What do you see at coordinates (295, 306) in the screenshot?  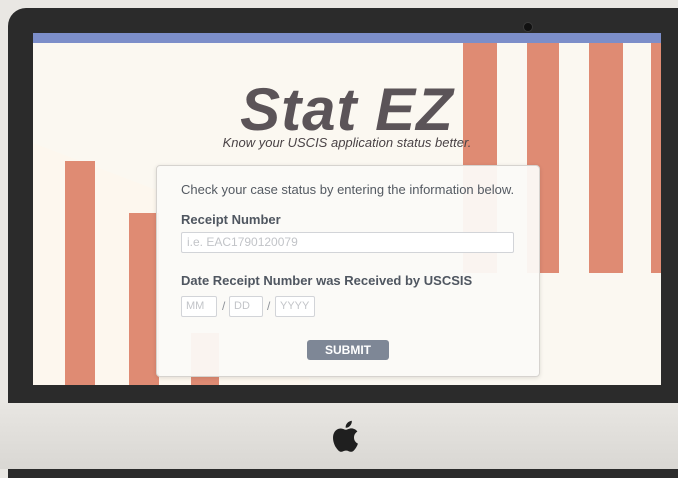 I see `year-input: YYYY` at bounding box center [295, 306].